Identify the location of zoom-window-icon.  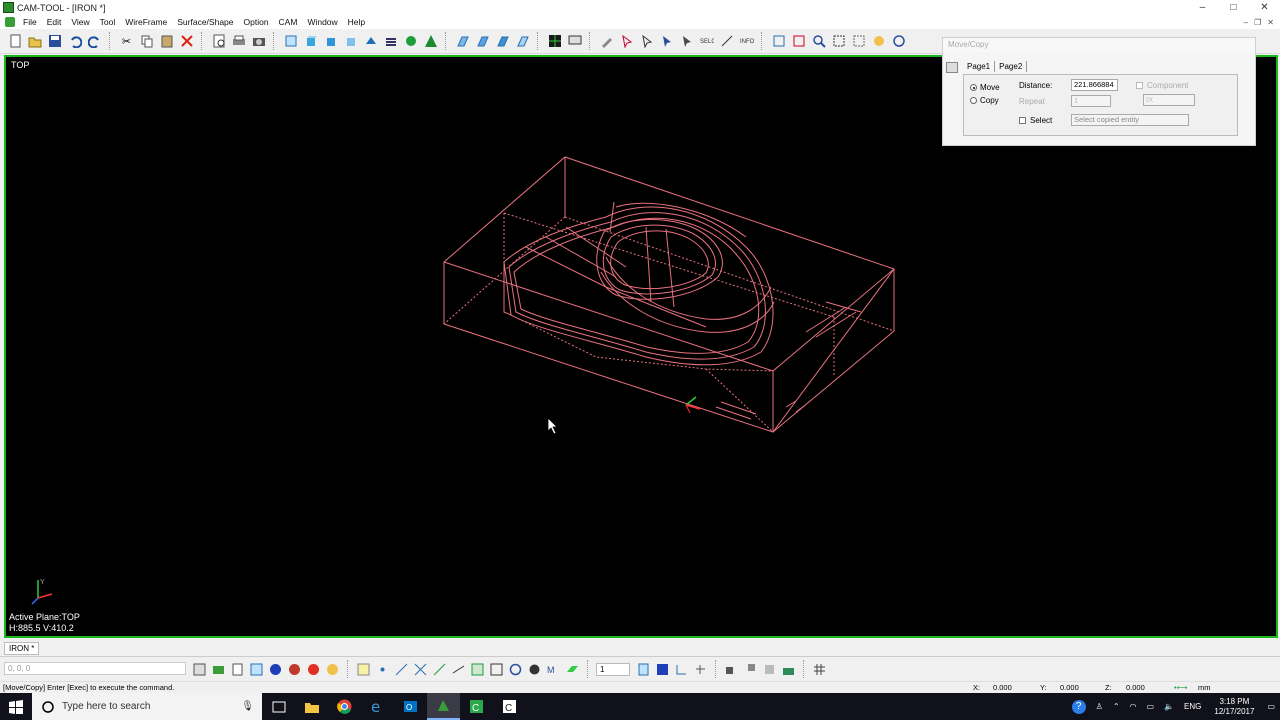
(778, 41).